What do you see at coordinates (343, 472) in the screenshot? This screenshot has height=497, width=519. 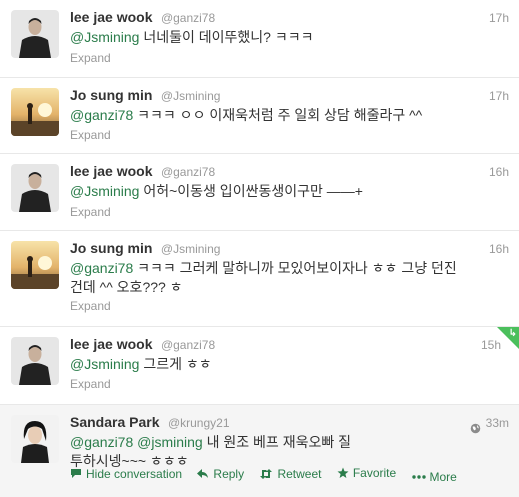 I see `favorite-icon` at bounding box center [343, 472].